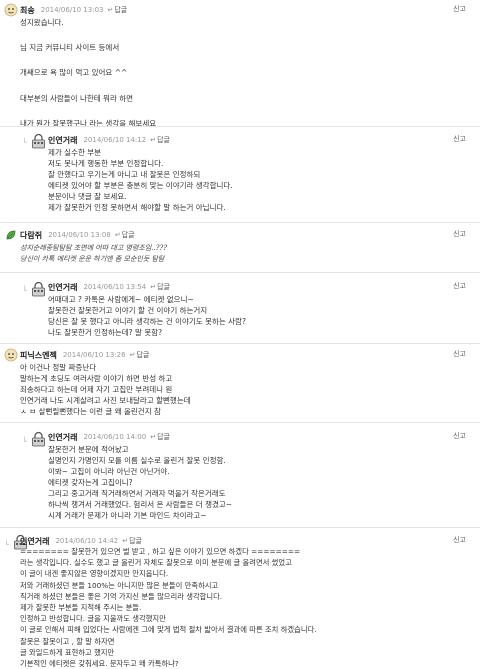  What do you see at coordinates (70, 48) in the screenshot?
I see `comment-line: 님 지금 커뮤니티 사이트 등에서` at bounding box center [70, 48].